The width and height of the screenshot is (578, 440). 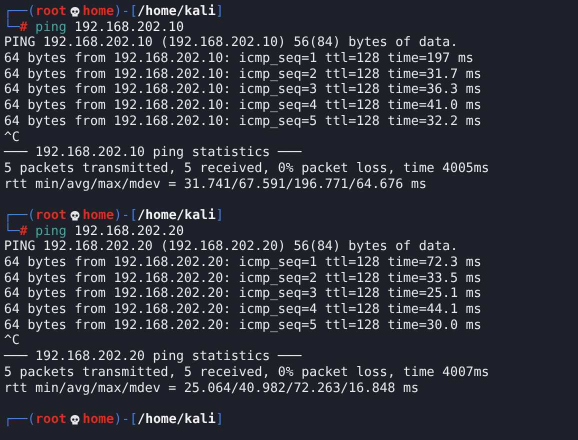 What do you see at coordinates (243, 278) in the screenshot?
I see `output-line: 64 bytes from 192.168.202.20: icmp_seq=2 ttl=128 time=33.5 ms` at bounding box center [243, 278].